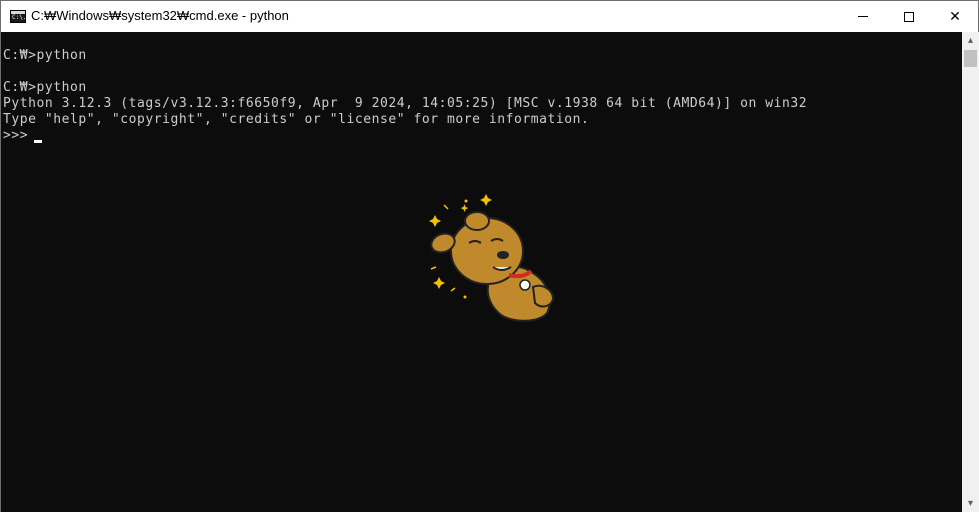 The height and width of the screenshot is (512, 979). I want to click on cmd-app-icon: C:\., so click(18, 16).